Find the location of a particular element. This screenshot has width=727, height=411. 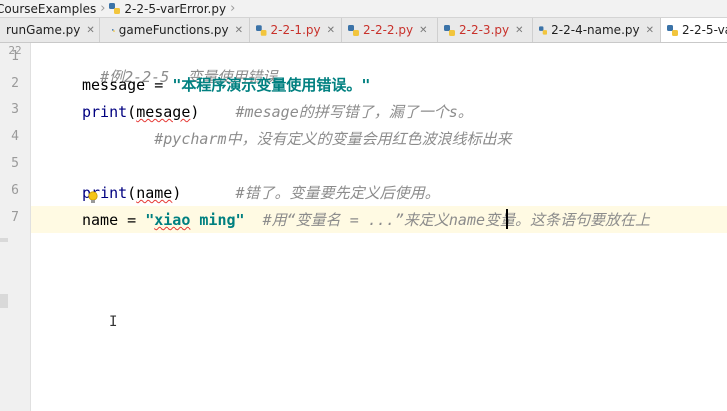

code-comment: name变量。这条语句要放在上 is located at coordinates (549, 220).